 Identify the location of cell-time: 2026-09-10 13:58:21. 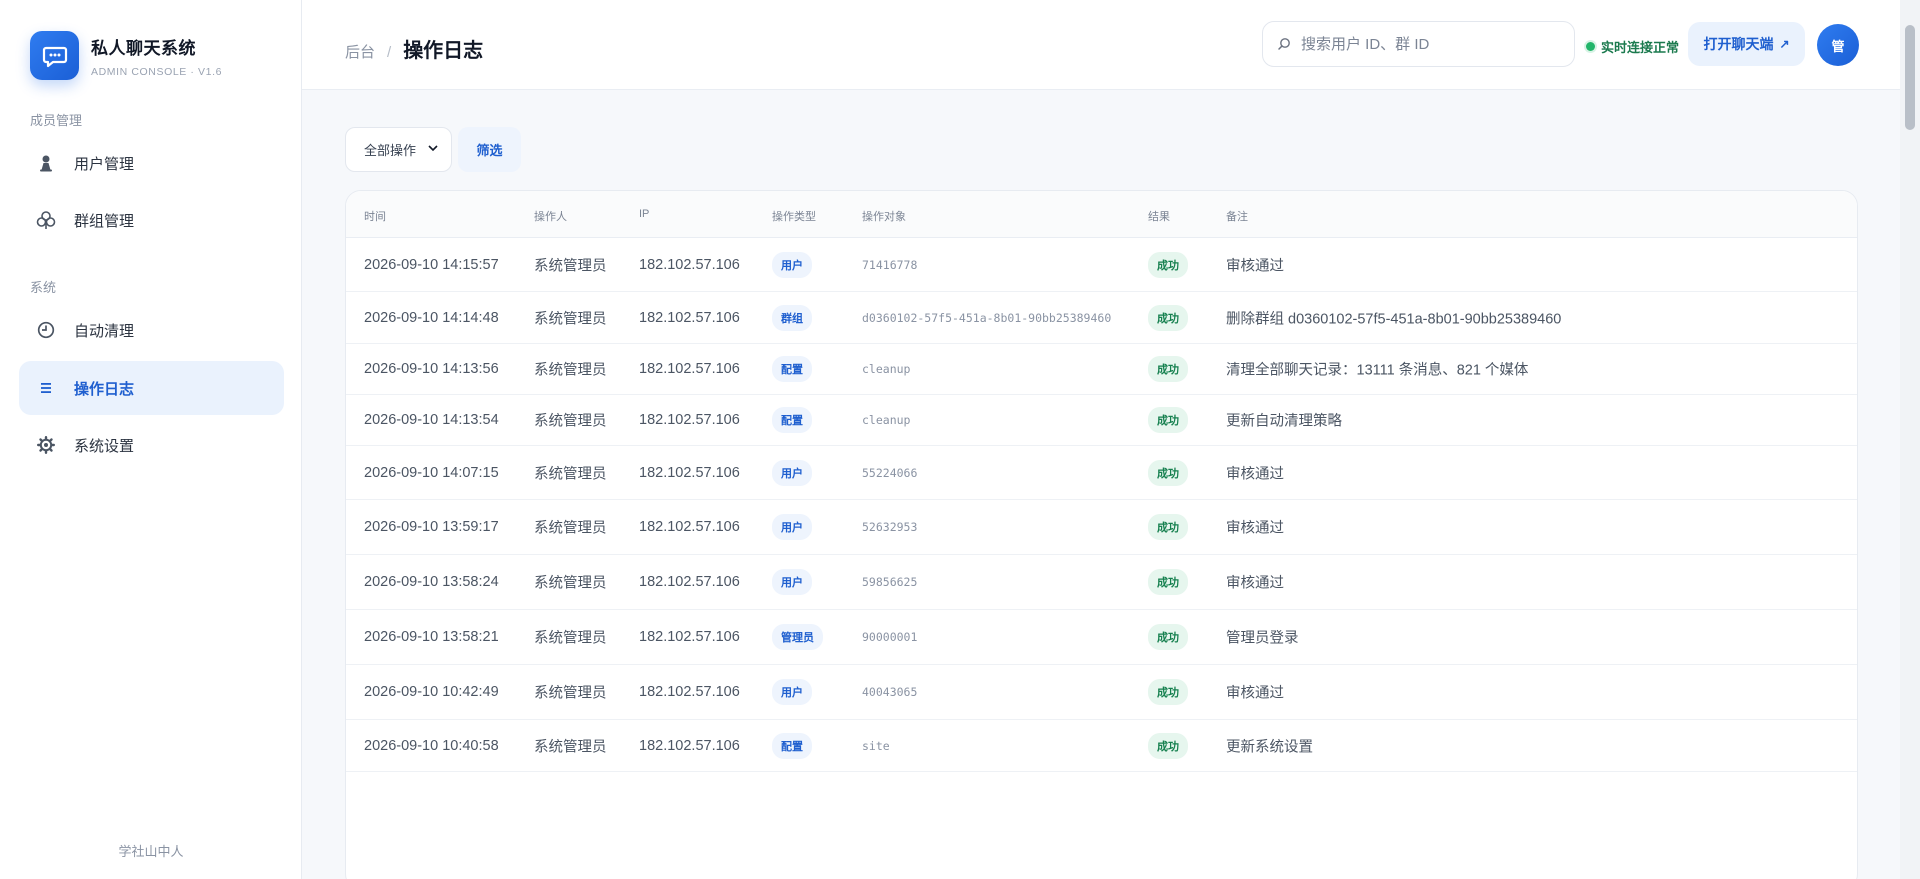
(431, 637).